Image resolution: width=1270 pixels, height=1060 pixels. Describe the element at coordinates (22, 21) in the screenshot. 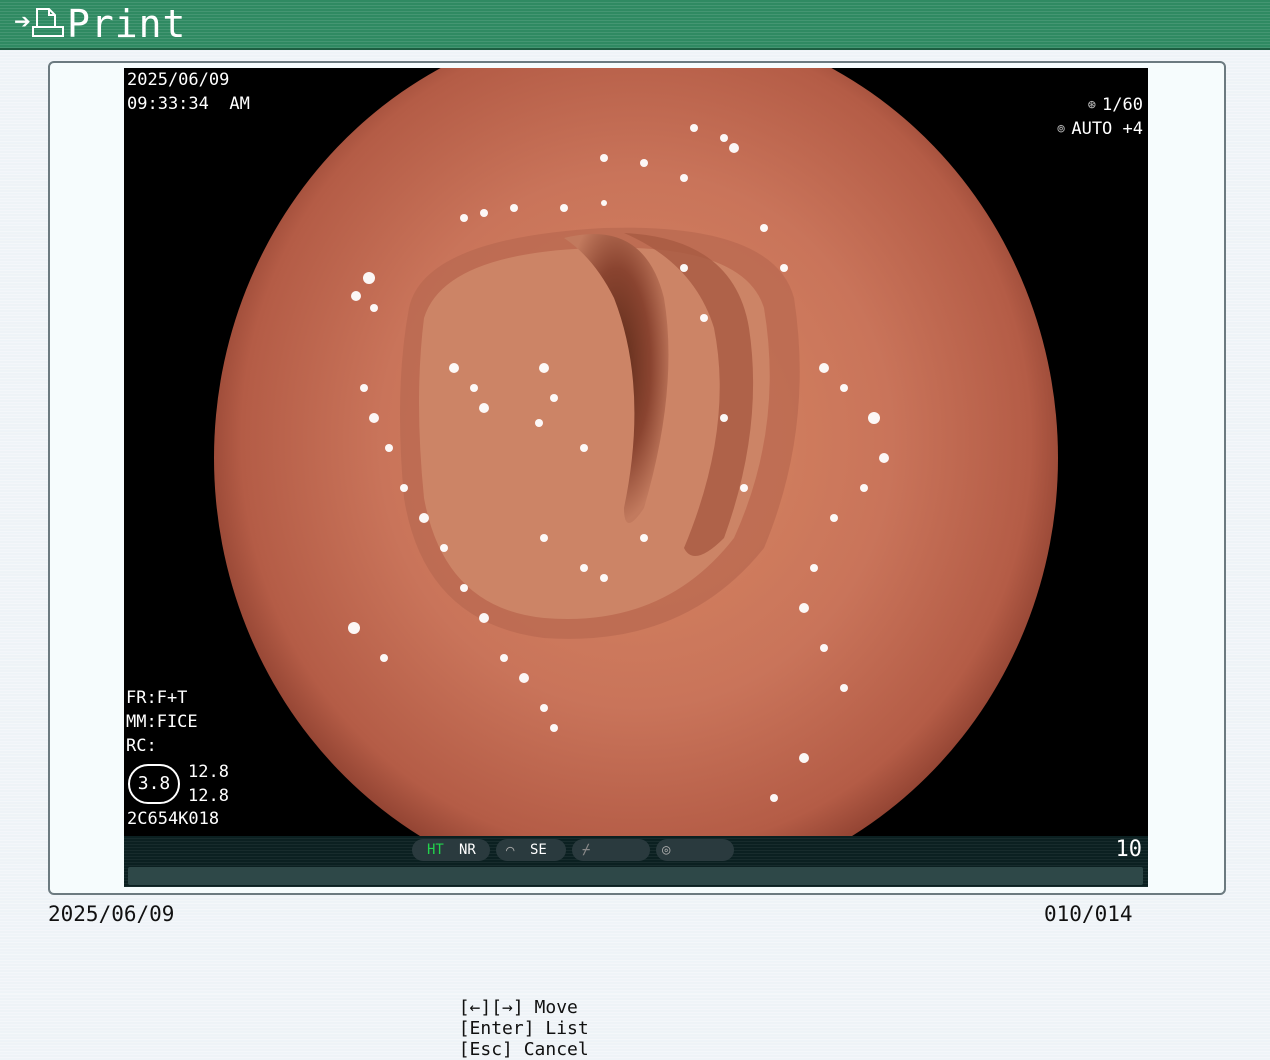

I see `arrow-right-icon: ➔` at that location.